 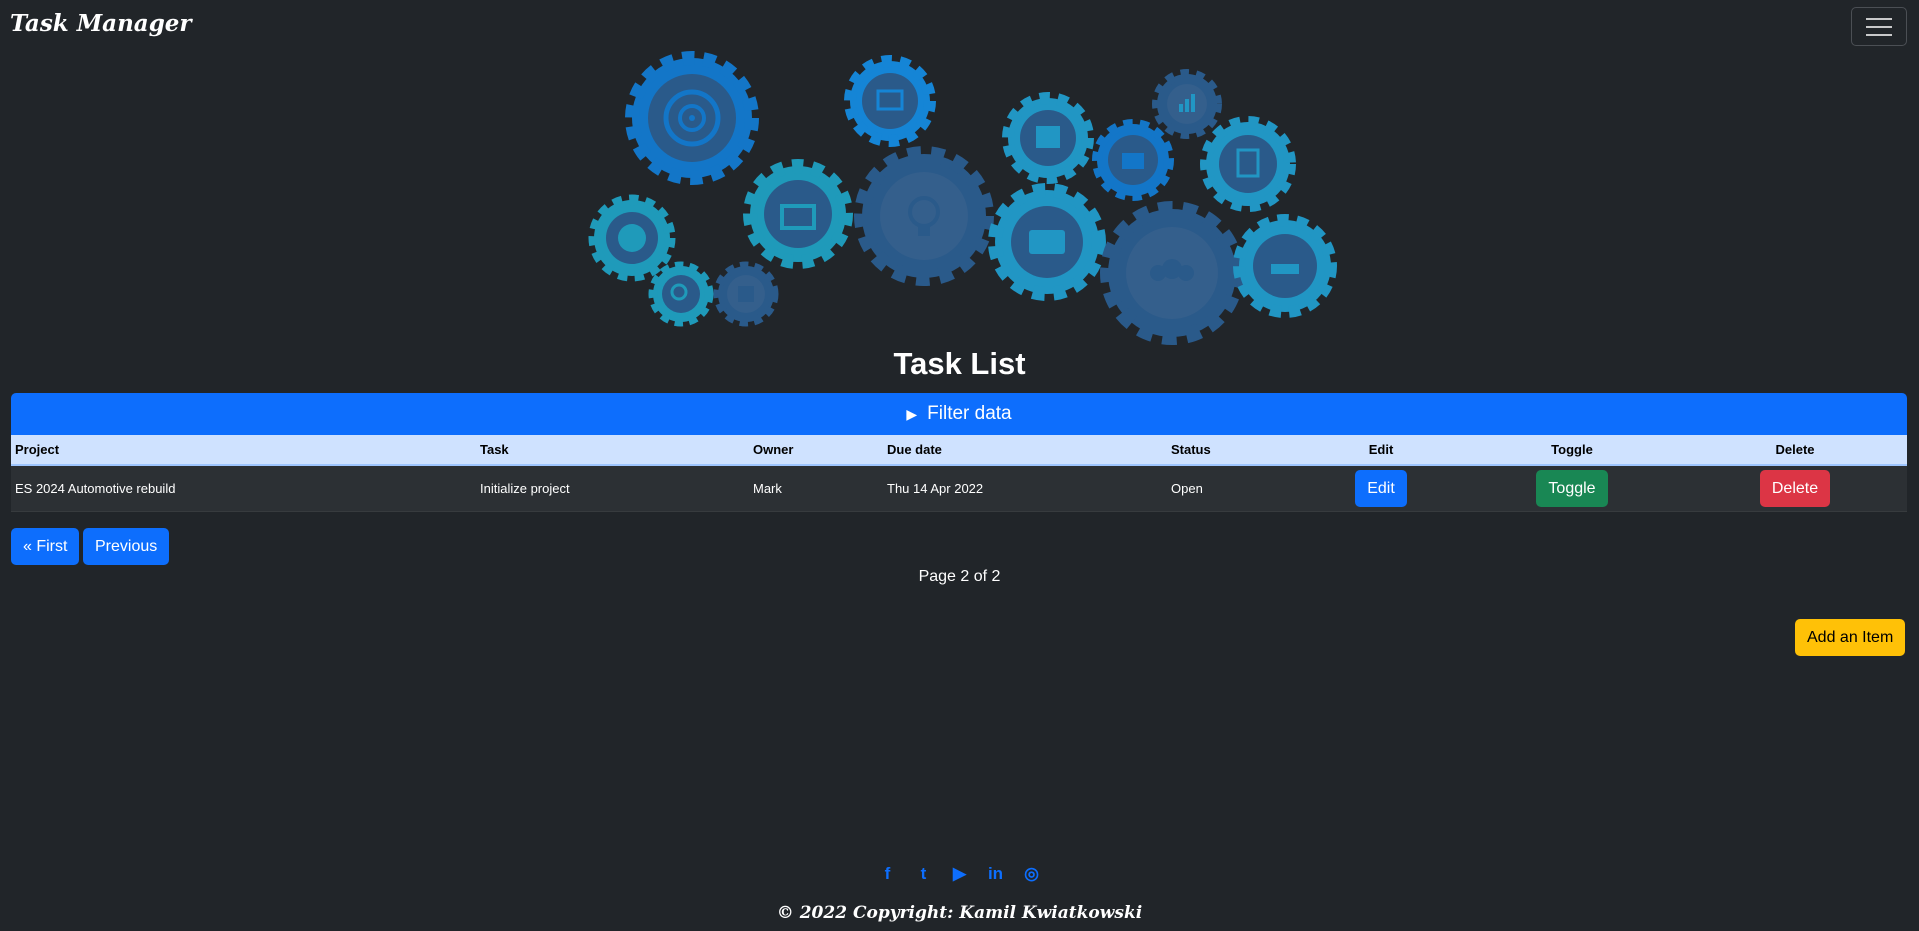 What do you see at coordinates (1025, 450) in the screenshot?
I see `header-due-date: Due date` at bounding box center [1025, 450].